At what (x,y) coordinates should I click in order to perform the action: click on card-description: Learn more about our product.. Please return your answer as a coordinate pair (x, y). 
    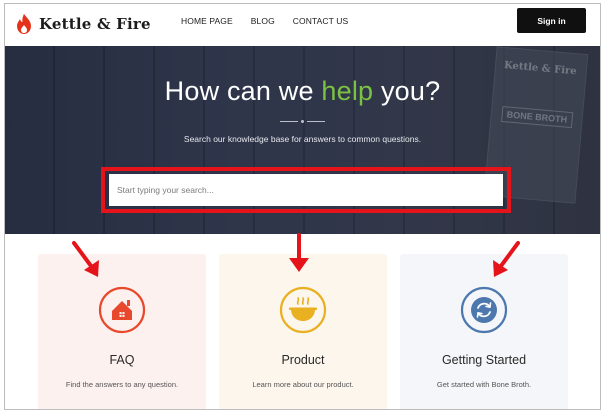
    Looking at the image, I should click on (303, 384).